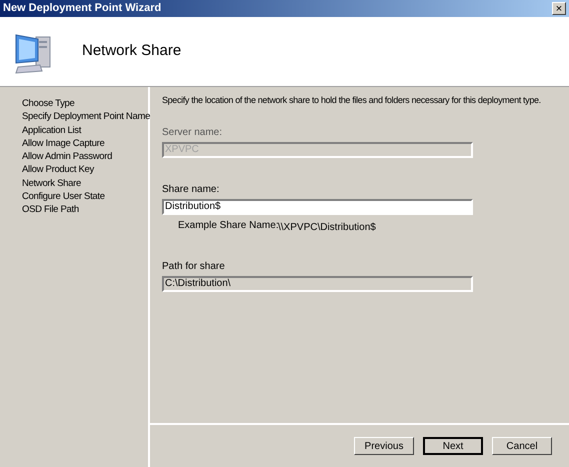  Describe the element at coordinates (82, 8) in the screenshot. I see `window-title: New Deployment Point Wizard` at that location.